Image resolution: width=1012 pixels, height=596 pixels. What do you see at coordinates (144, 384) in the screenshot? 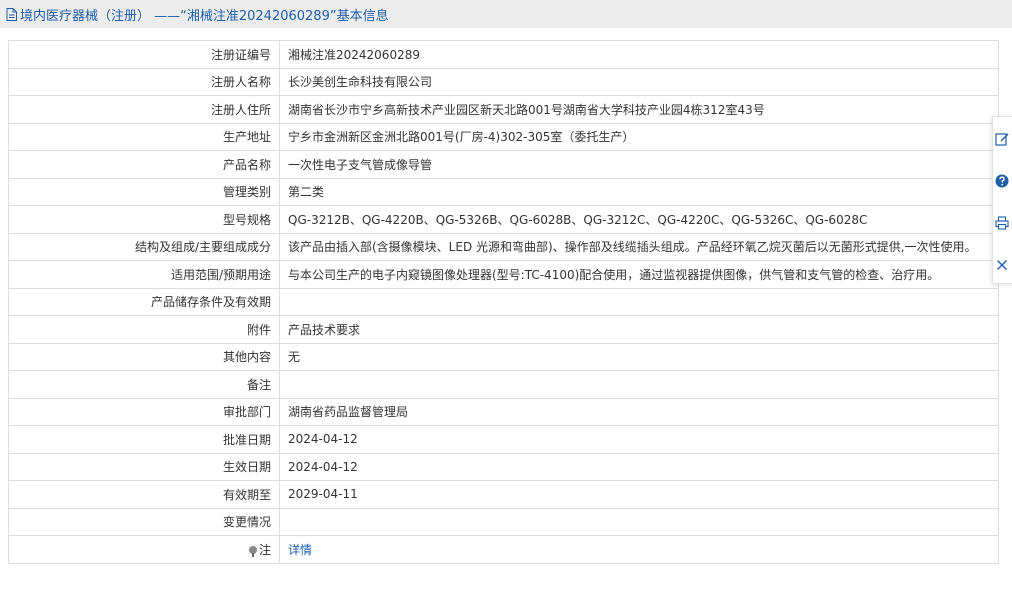
I see `row-label: 备注` at bounding box center [144, 384].